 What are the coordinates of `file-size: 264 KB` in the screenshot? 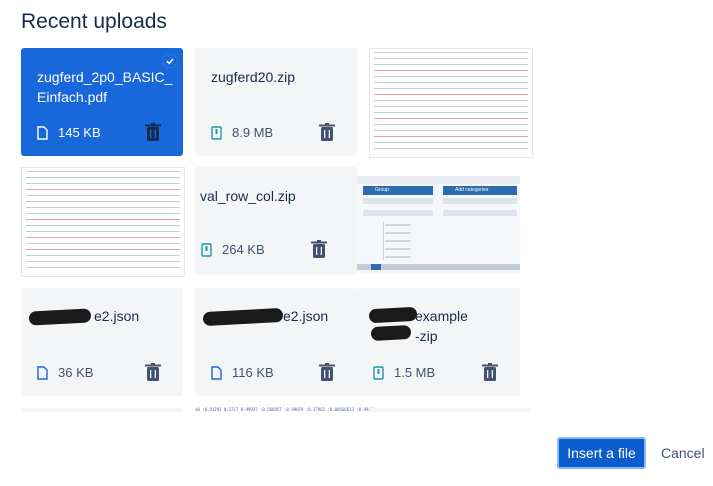 It's located at (243, 249).